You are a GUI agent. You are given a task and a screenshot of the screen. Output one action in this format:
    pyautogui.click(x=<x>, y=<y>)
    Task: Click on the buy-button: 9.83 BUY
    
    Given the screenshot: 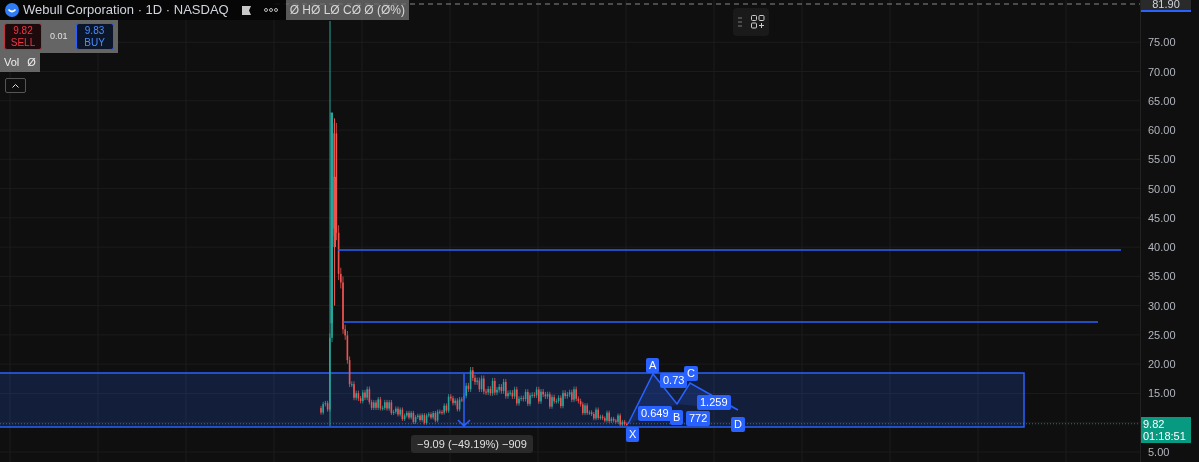 What is the action you would take?
    pyautogui.click(x=94, y=36)
    